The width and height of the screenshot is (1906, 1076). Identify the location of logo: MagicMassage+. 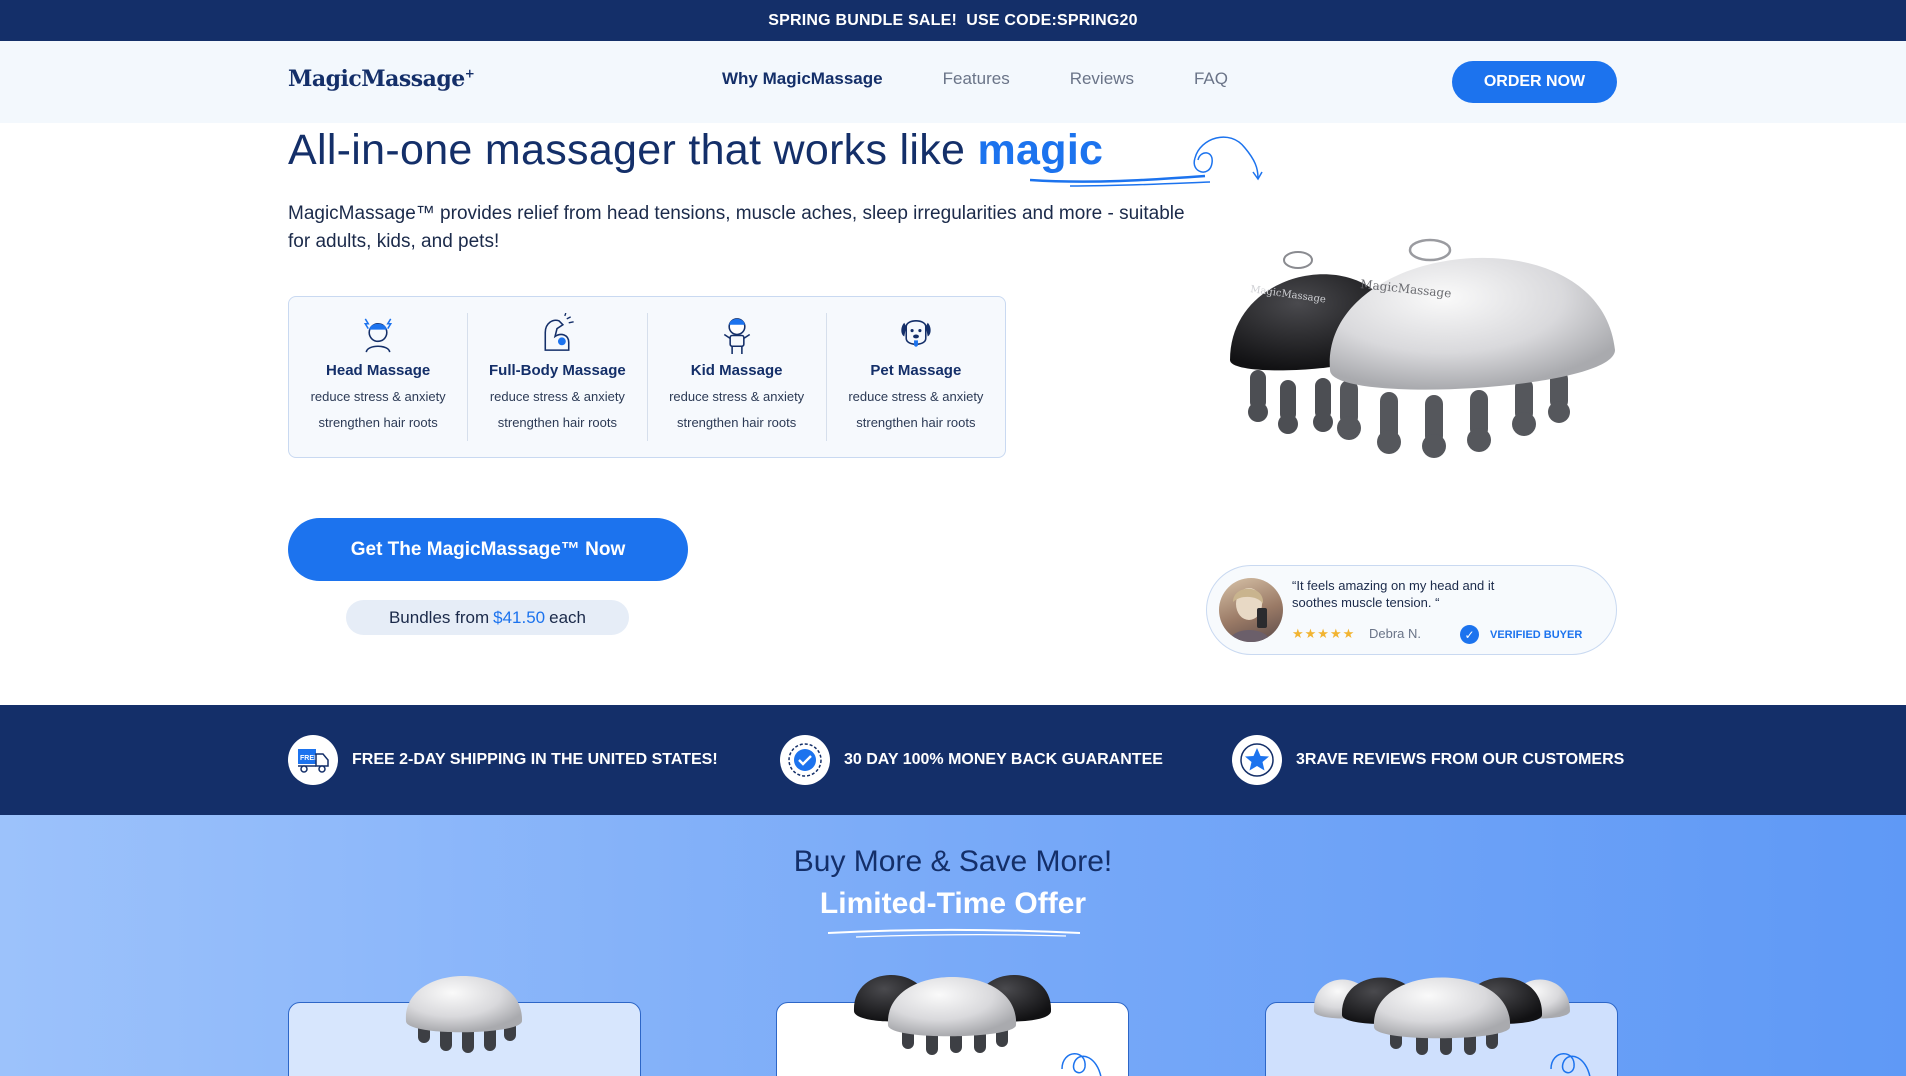
(381, 79).